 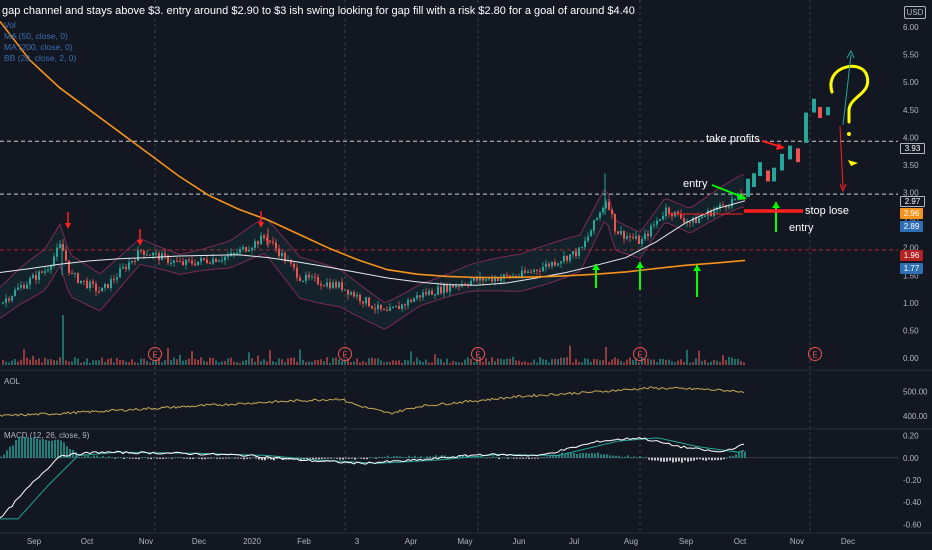 I want to click on legend-ma50: MA (50, close, 0), so click(x=36, y=36).